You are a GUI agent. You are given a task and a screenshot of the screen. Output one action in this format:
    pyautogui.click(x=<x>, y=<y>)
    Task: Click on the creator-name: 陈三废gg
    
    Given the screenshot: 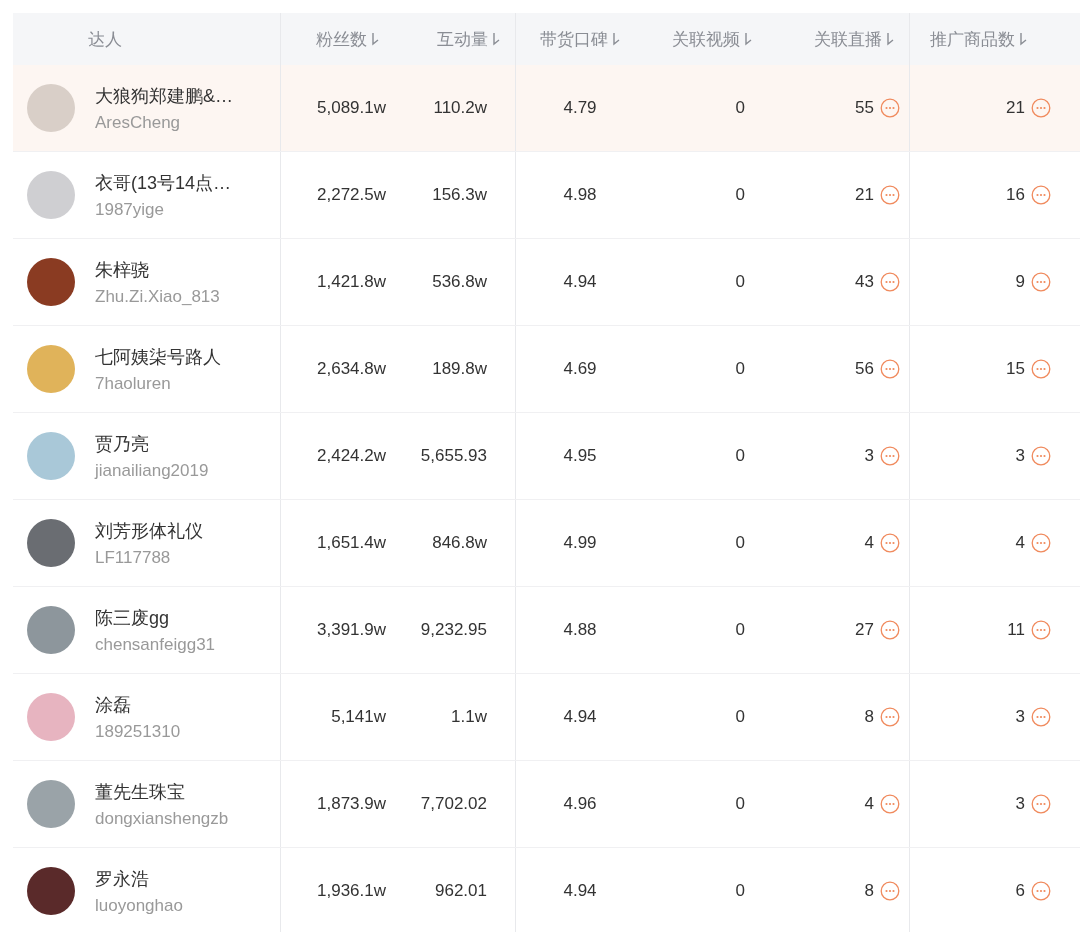 What is the action you would take?
    pyautogui.click(x=155, y=617)
    